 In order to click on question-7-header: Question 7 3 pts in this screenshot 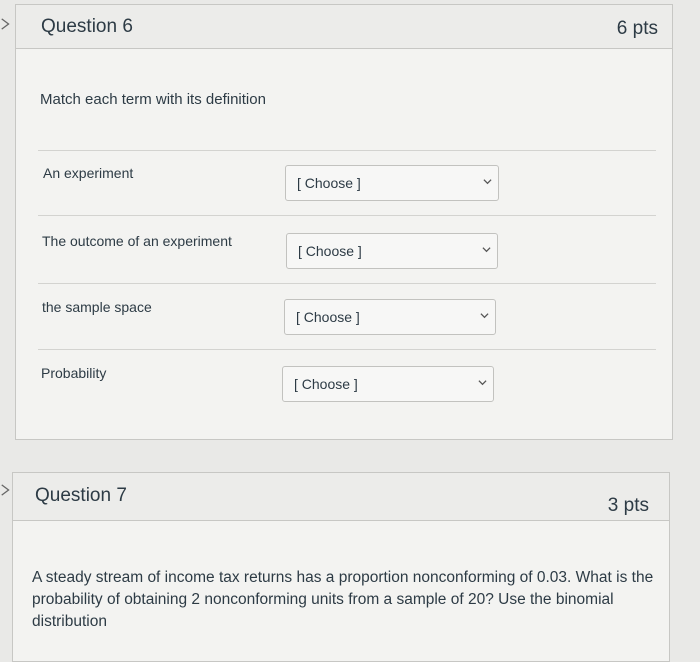, I will do `click(341, 497)`.